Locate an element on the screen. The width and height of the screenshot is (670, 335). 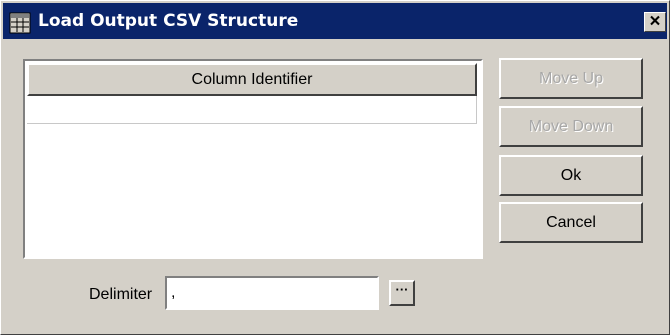
move-up-button: Move Up is located at coordinates (571, 78).